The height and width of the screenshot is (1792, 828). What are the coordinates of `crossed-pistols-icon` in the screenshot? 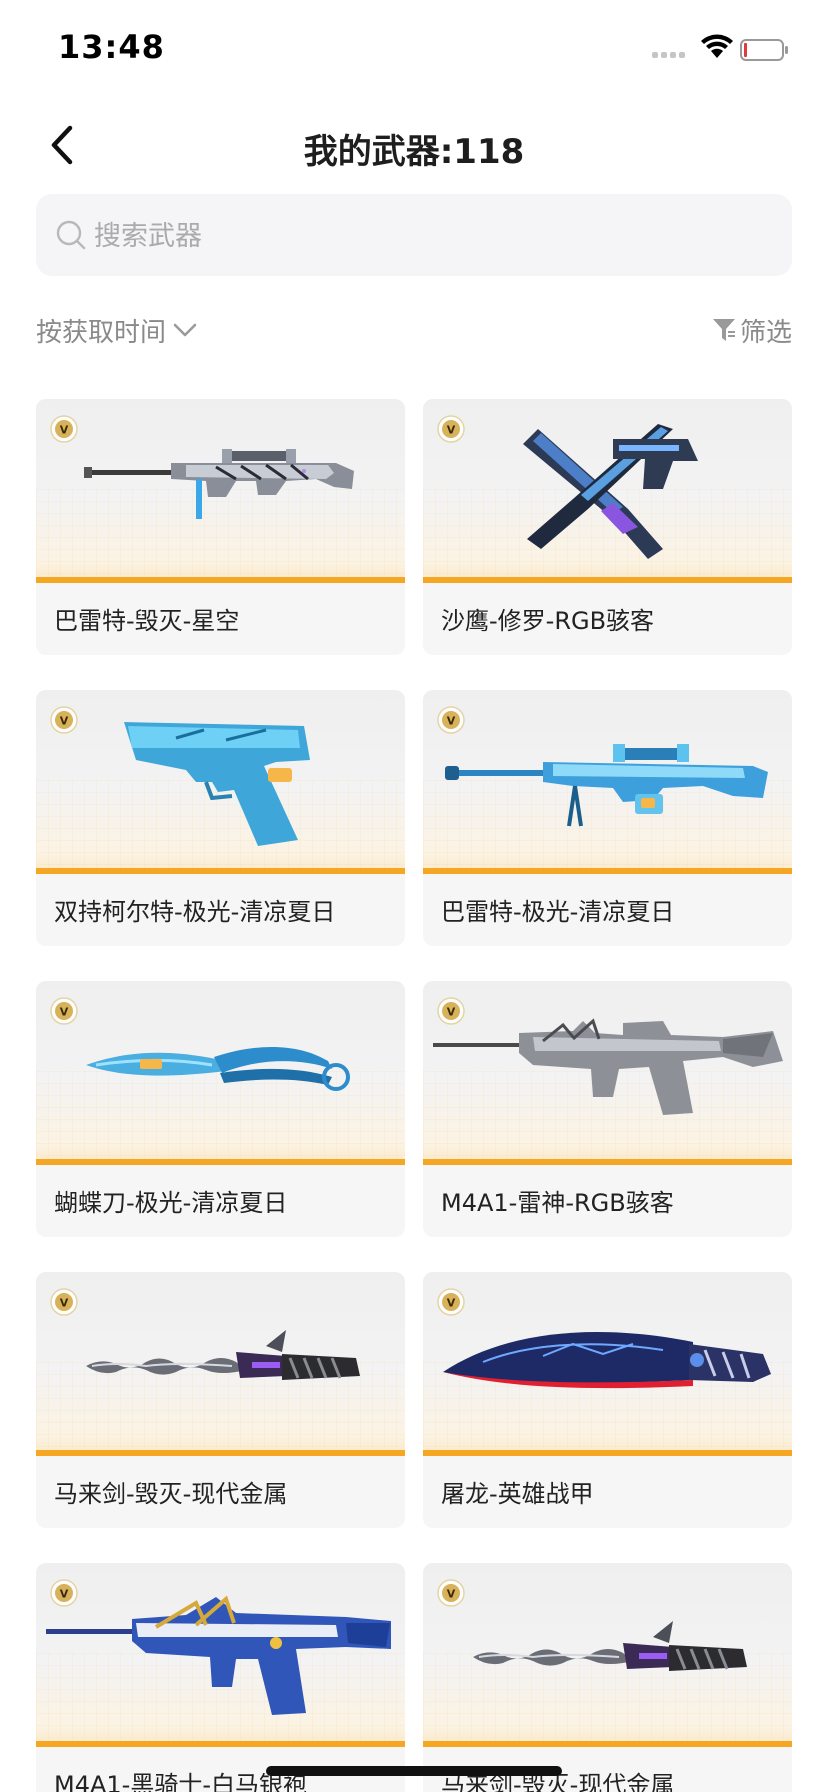 It's located at (610, 491).